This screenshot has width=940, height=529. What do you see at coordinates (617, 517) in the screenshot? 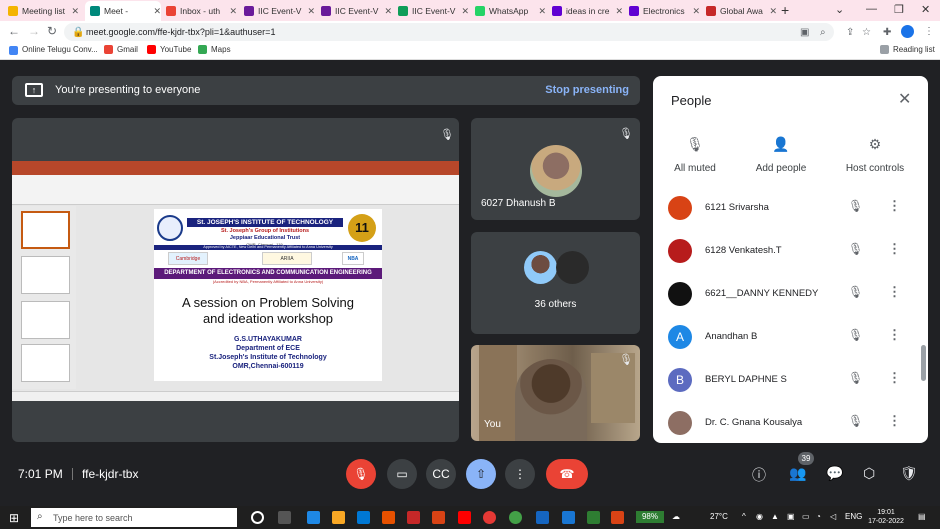
I see `powerpoint-icon` at bounding box center [617, 517].